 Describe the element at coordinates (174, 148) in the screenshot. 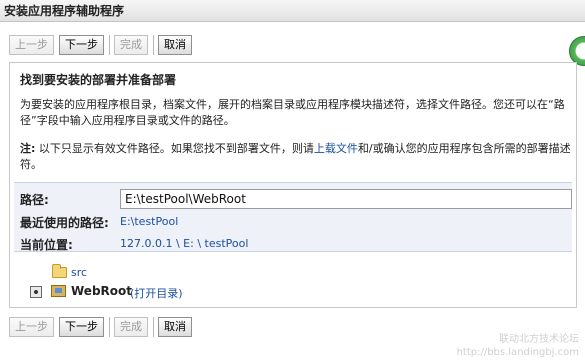

I see `note-body: 以下只显示有效文件路径。如果您找不到部署文件，则请` at that location.